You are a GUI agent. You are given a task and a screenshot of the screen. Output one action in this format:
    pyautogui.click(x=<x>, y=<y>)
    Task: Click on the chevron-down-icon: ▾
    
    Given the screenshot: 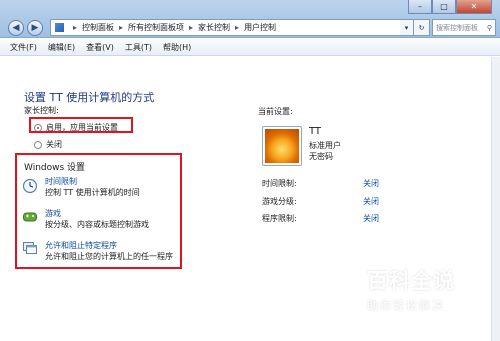 What is the action you would take?
    pyautogui.click(x=406, y=27)
    